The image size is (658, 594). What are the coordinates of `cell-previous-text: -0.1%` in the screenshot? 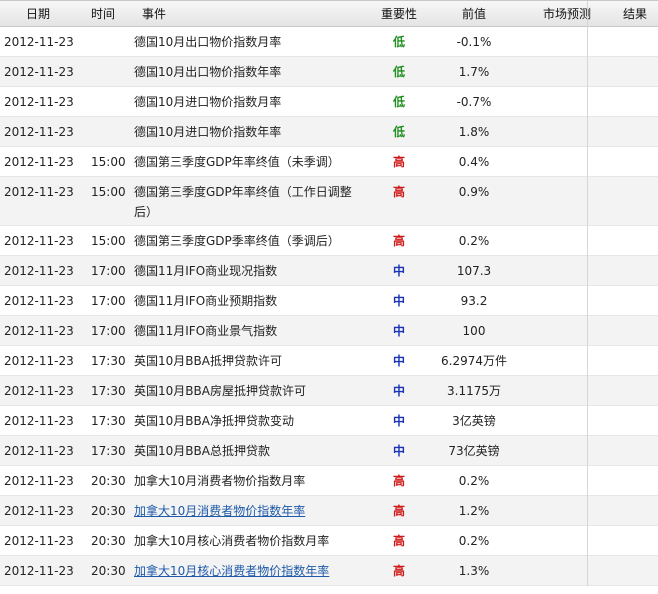 It's located at (474, 42).